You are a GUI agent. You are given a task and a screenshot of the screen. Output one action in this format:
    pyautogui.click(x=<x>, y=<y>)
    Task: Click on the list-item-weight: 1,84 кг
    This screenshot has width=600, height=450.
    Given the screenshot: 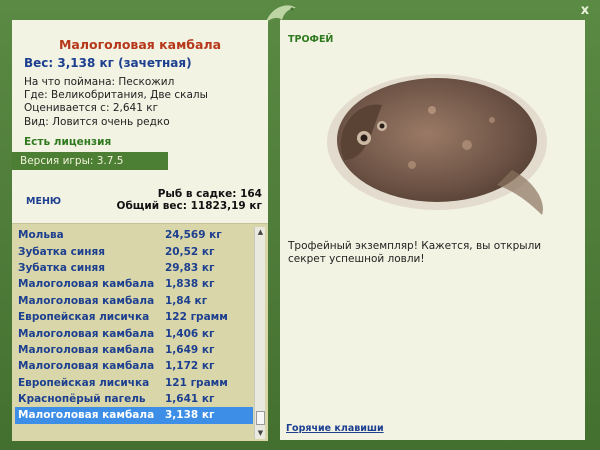 What is the action you would take?
    pyautogui.click(x=186, y=300)
    